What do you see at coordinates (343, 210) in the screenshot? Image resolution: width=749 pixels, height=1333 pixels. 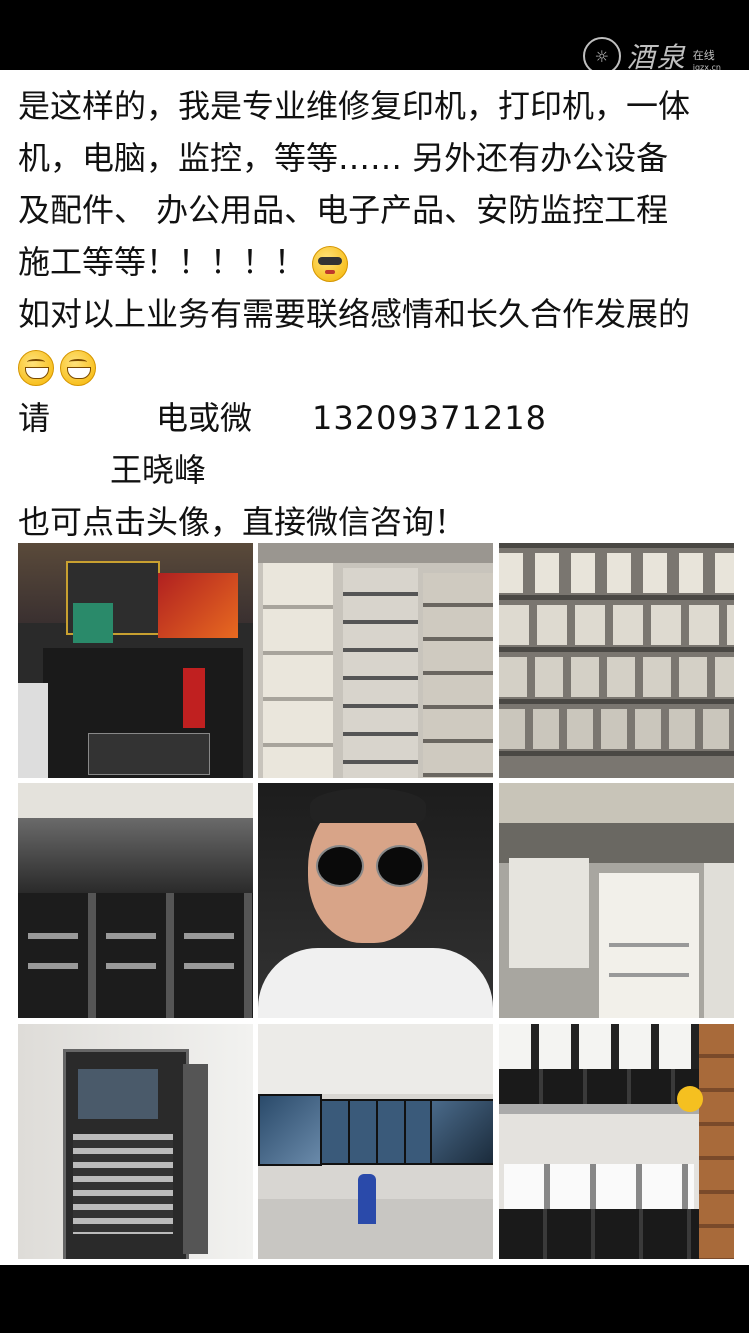 I see `post-line-3: 及配件、 办公用品、电子产品、安防监控工程` at bounding box center [343, 210].